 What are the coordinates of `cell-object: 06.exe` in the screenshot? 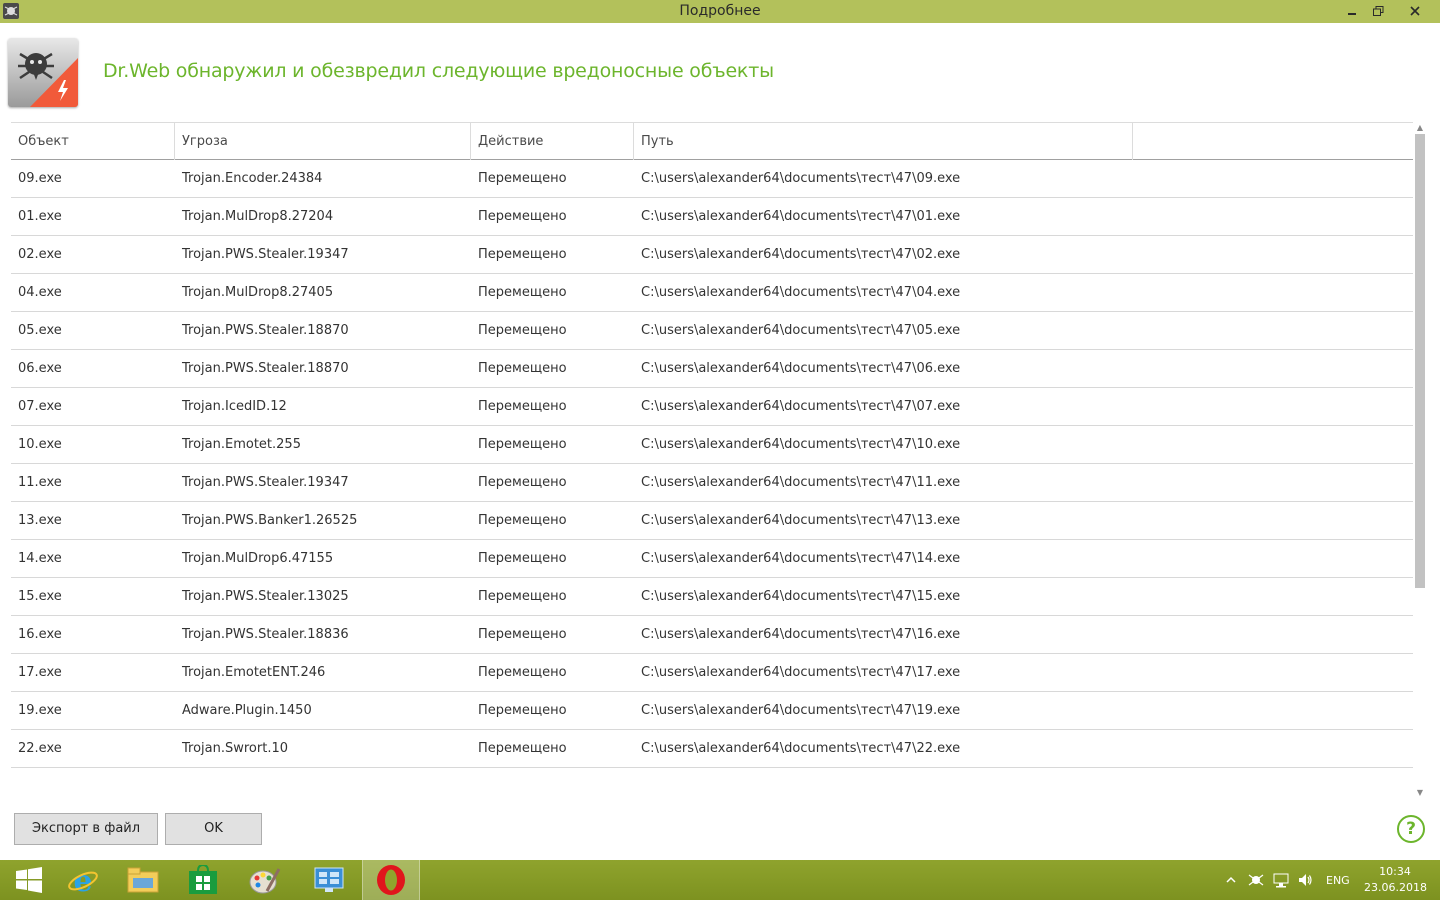 It's located at (40, 368).